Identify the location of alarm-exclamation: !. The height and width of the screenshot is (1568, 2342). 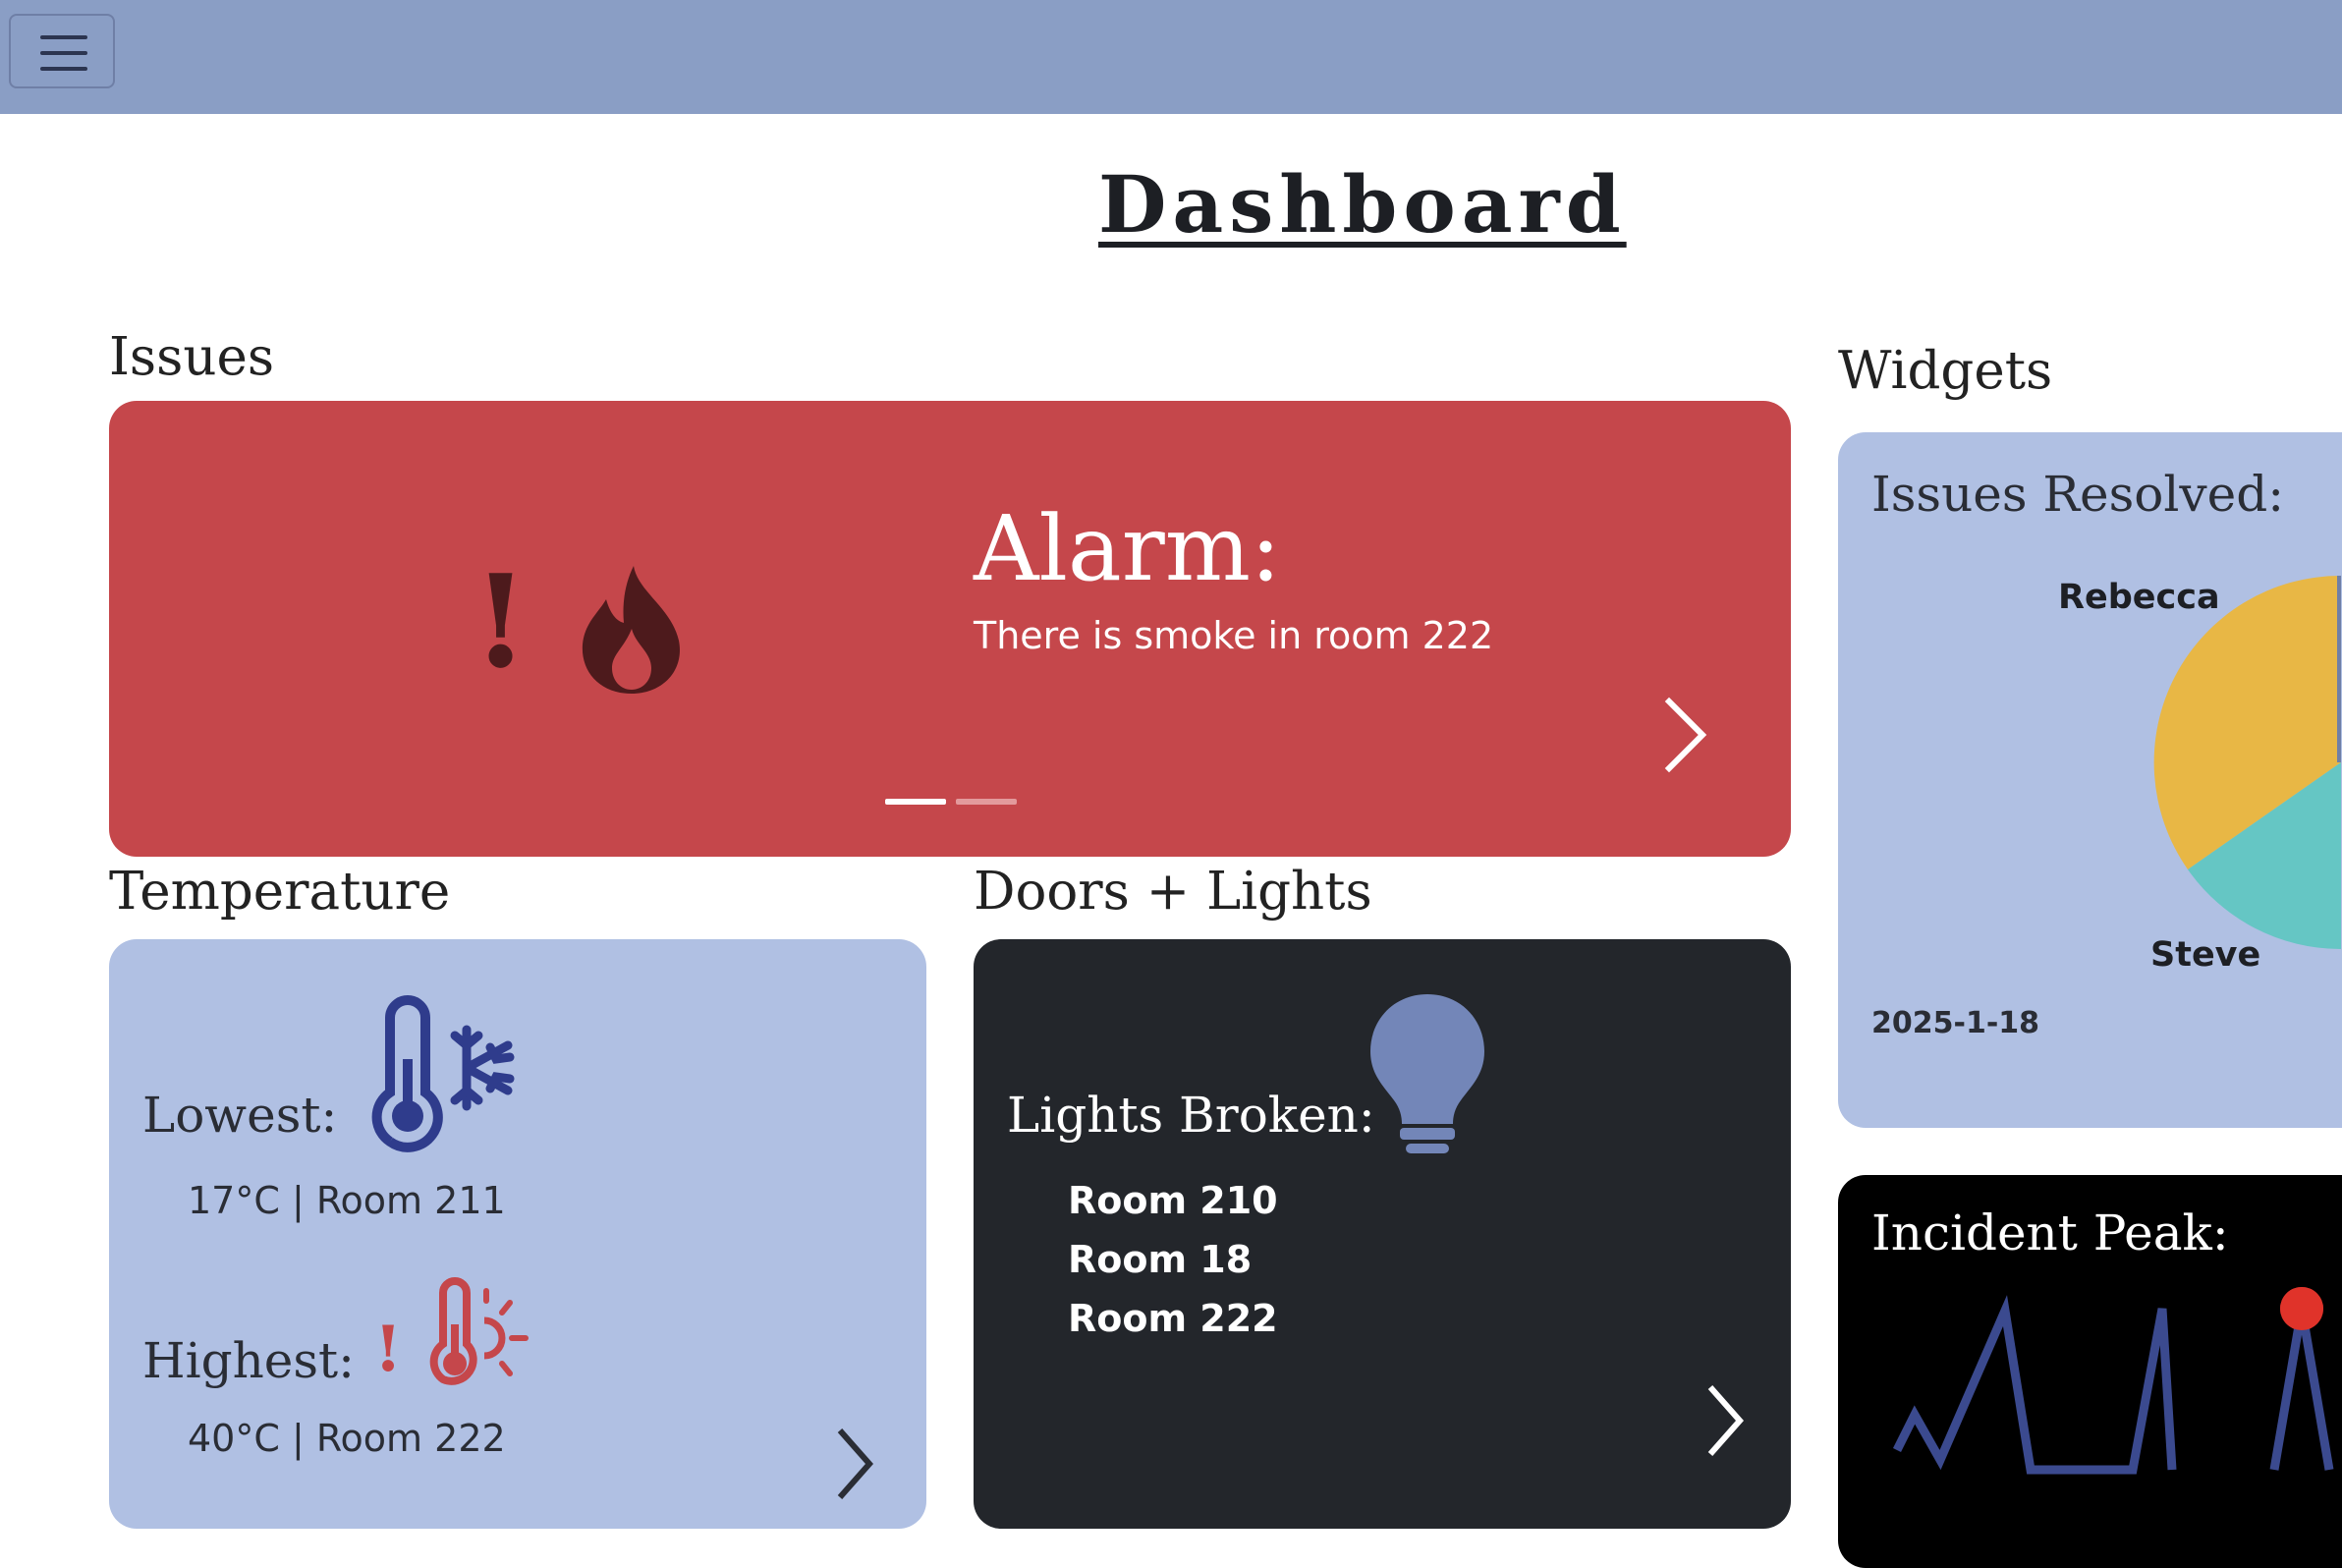
(501, 621).